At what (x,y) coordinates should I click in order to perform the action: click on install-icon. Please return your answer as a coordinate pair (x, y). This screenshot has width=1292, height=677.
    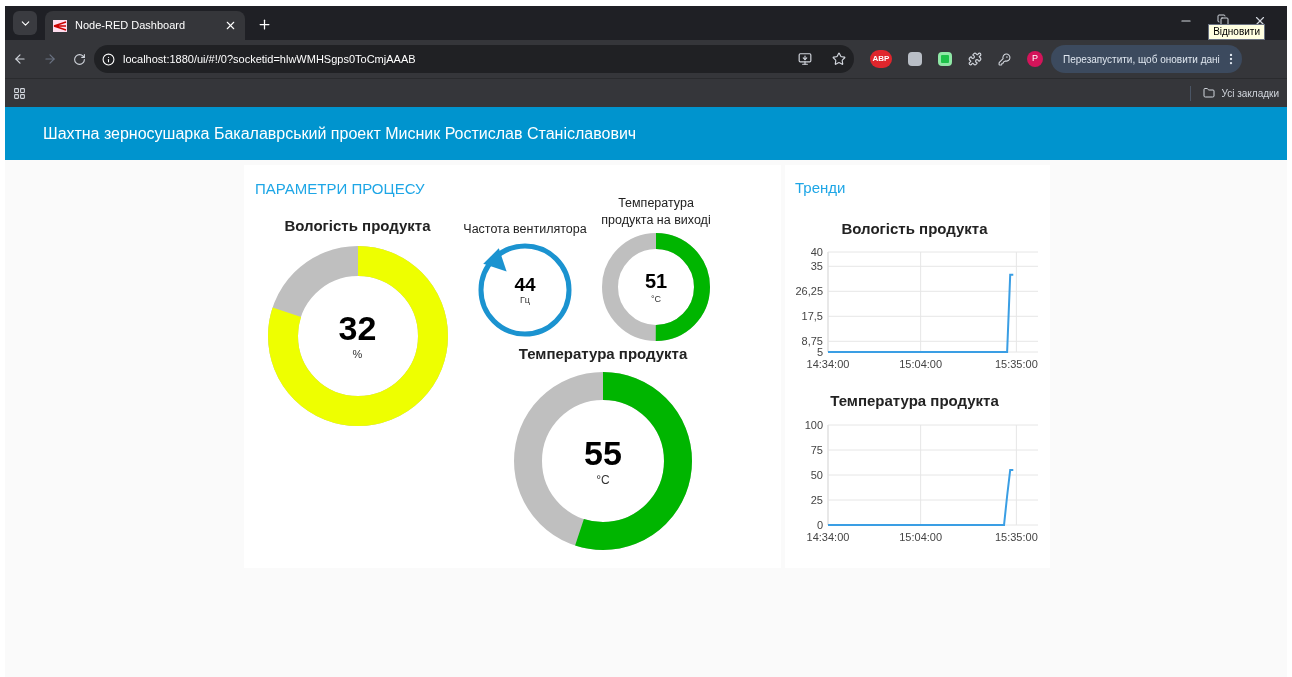
    Looking at the image, I should click on (805, 59).